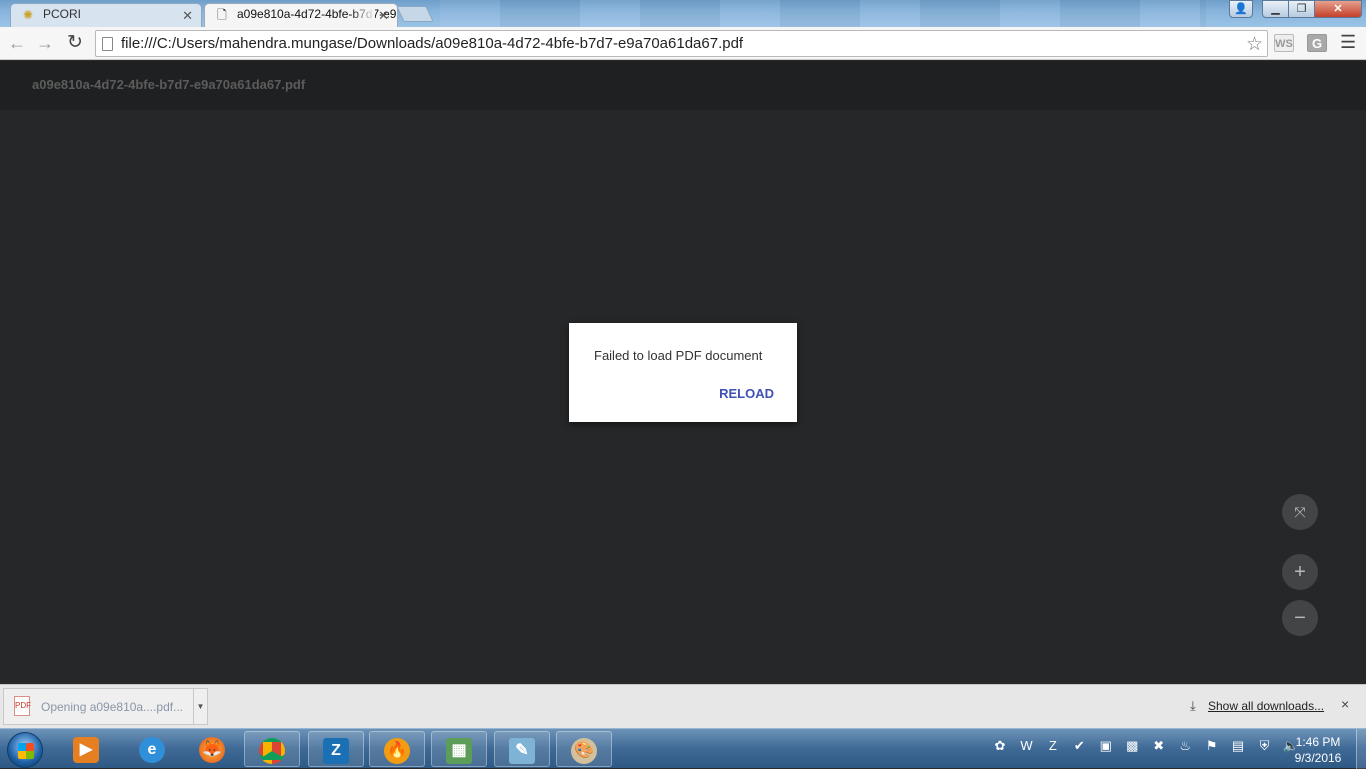  I want to click on back-button: ←, so click(17, 43).